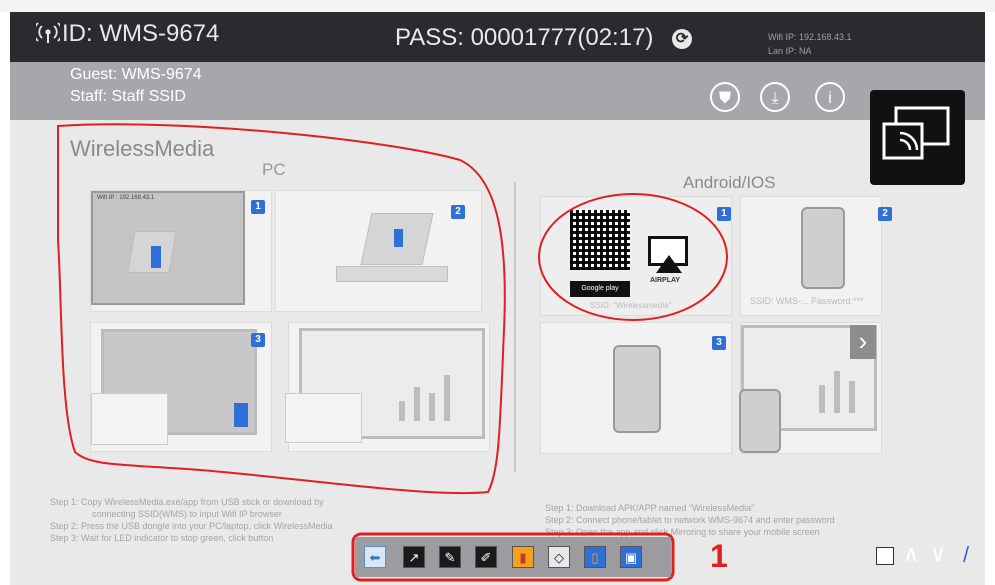  What do you see at coordinates (938, 554) in the screenshot?
I see `chevron-down-icon: ∨` at bounding box center [938, 554].